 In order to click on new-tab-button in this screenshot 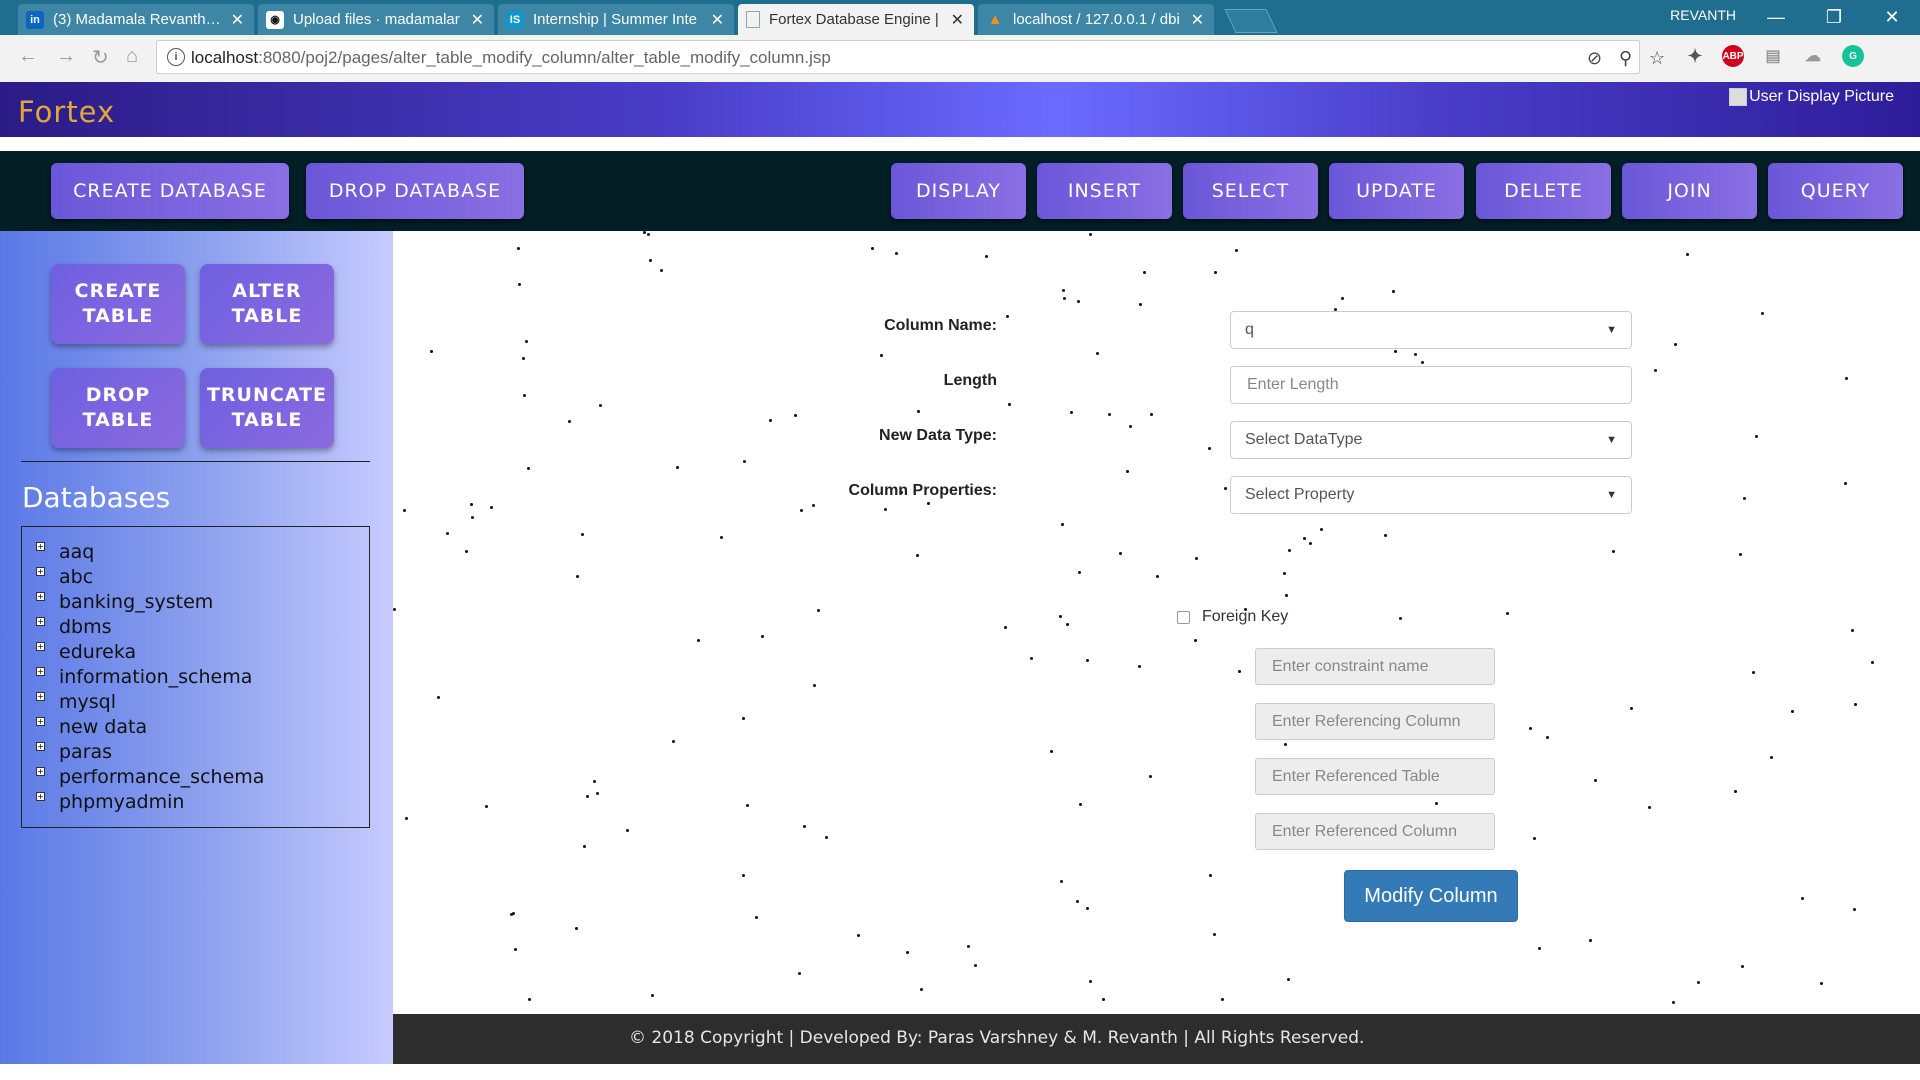, I will do `click(1251, 21)`.